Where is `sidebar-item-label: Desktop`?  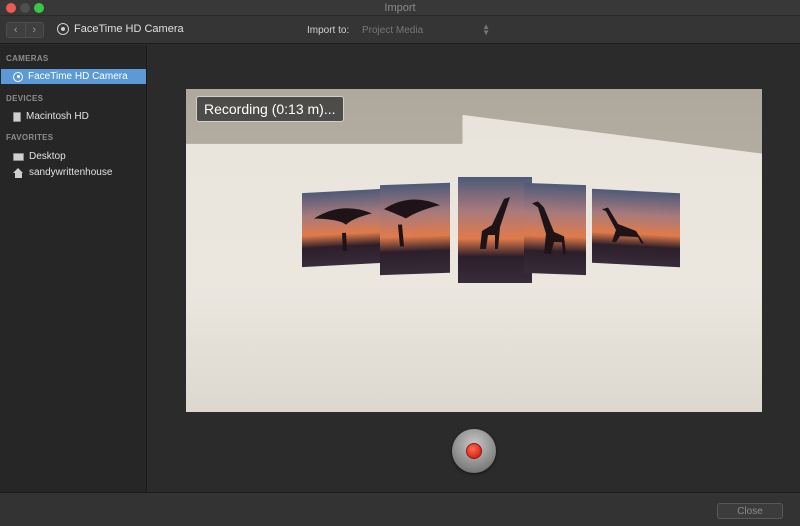
sidebar-item-label: Desktop is located at coordinates (47, 156).